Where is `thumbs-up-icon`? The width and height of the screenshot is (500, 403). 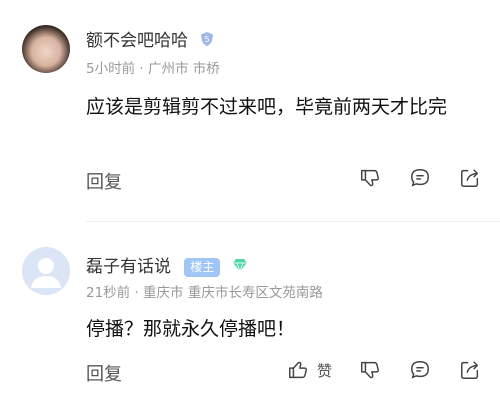 thumbs-up-icon is located at coordinates (298, 370).